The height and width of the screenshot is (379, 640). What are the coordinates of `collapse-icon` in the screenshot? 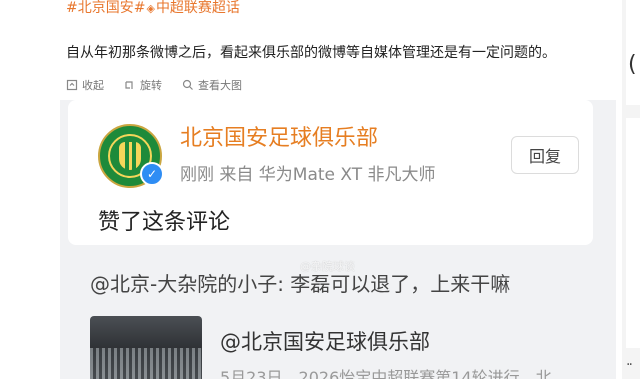 It's located at (72, 85).